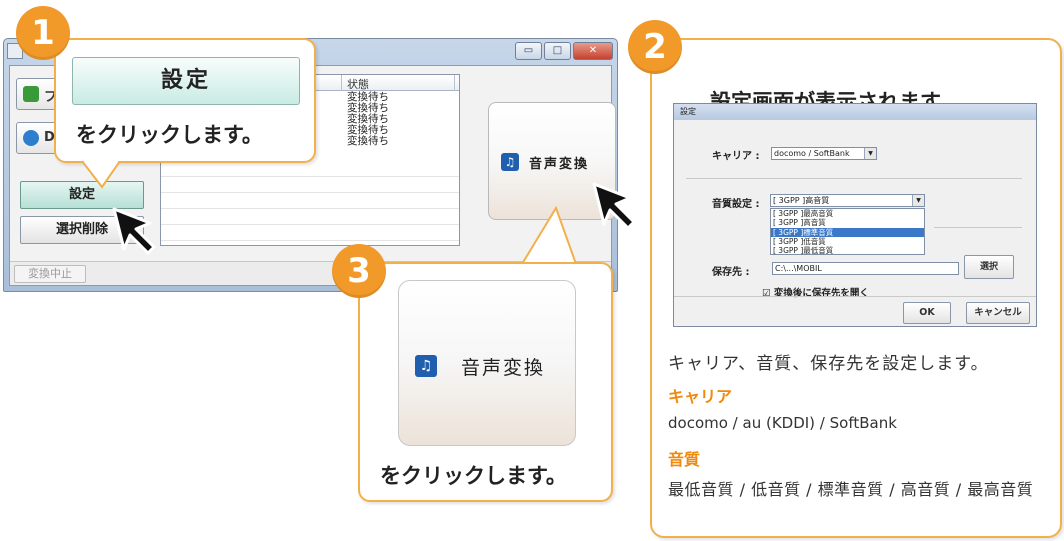  I want to click on quality-label: 音質設定 :, so click(736, 204).